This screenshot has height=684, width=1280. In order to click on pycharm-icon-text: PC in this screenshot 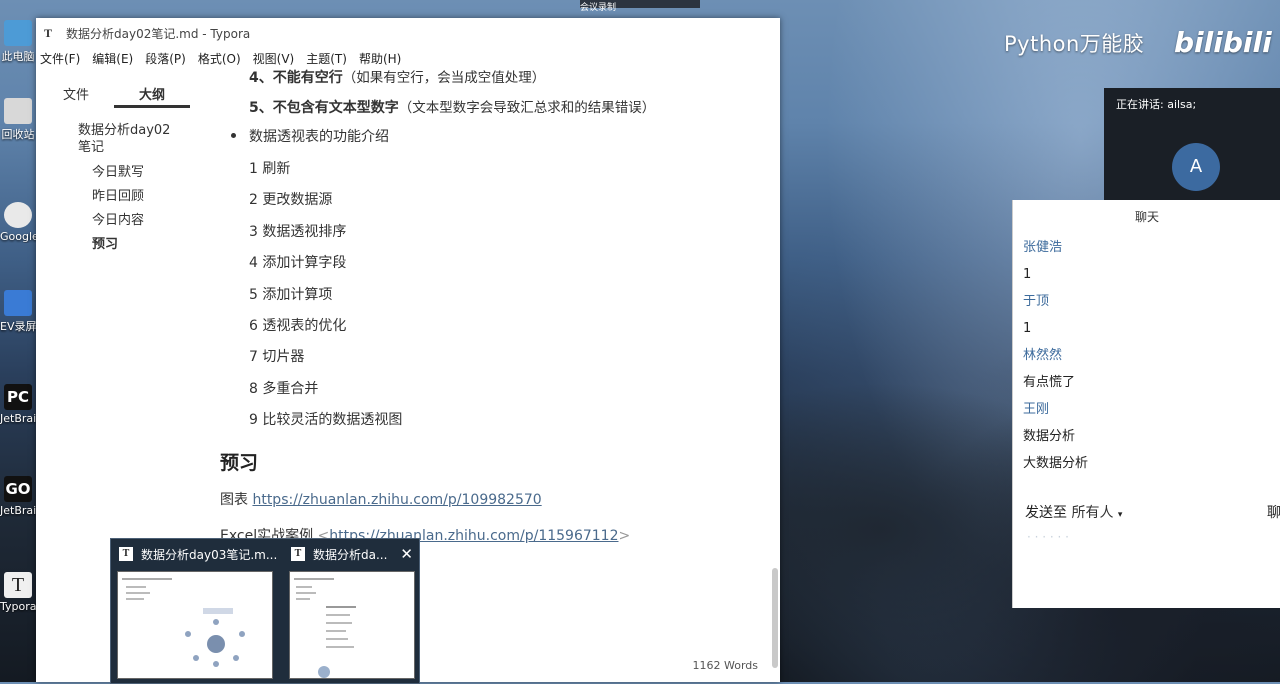, I will do `click(17, 397)`.